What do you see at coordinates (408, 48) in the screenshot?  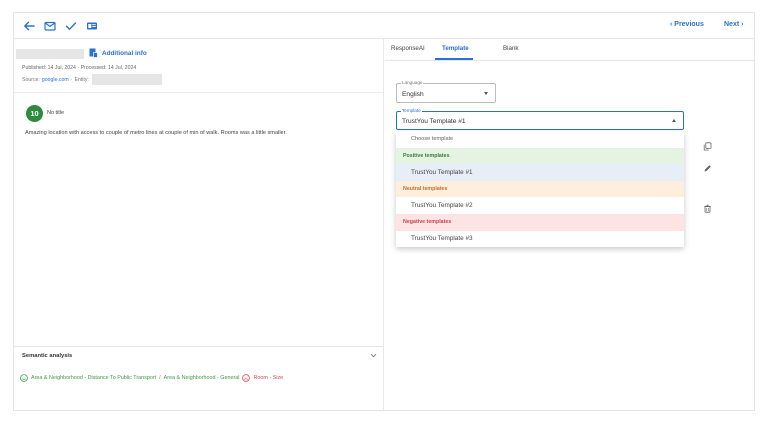 I see `tab-responseai: ResponseAI` at bounding box center [408, 48].